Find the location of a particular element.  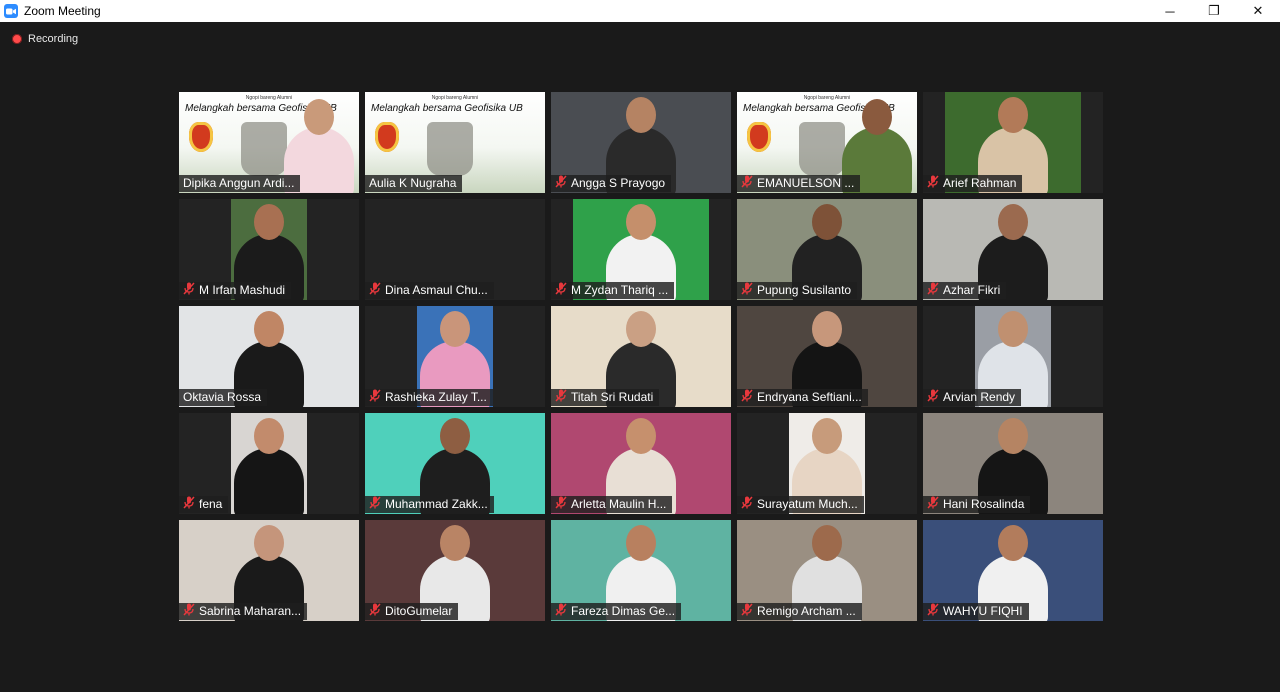

participant-tile: M Irfan Mashudi is located at coordinates (269, 249).